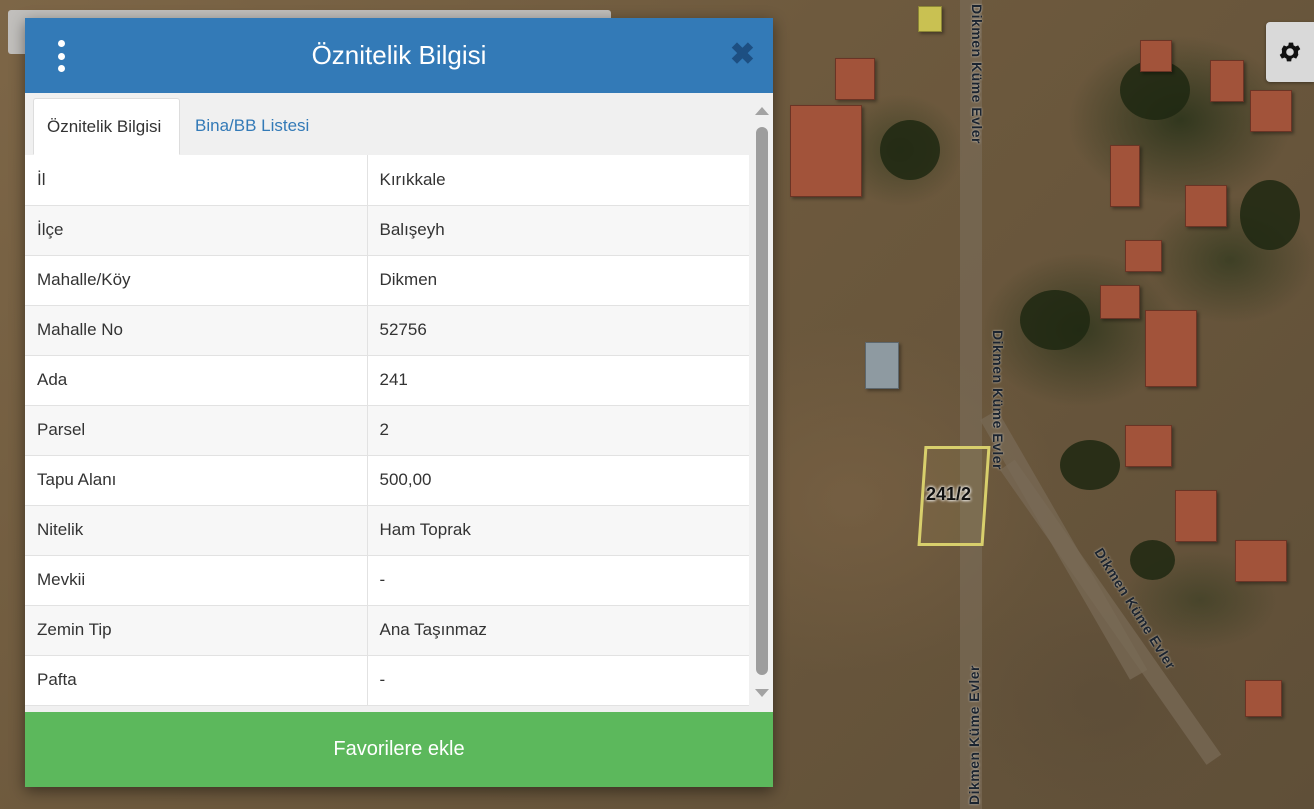  Describe the element at coordinates (196, 580) in the screenshot. I see `attr-key: Mevkii` at that location.